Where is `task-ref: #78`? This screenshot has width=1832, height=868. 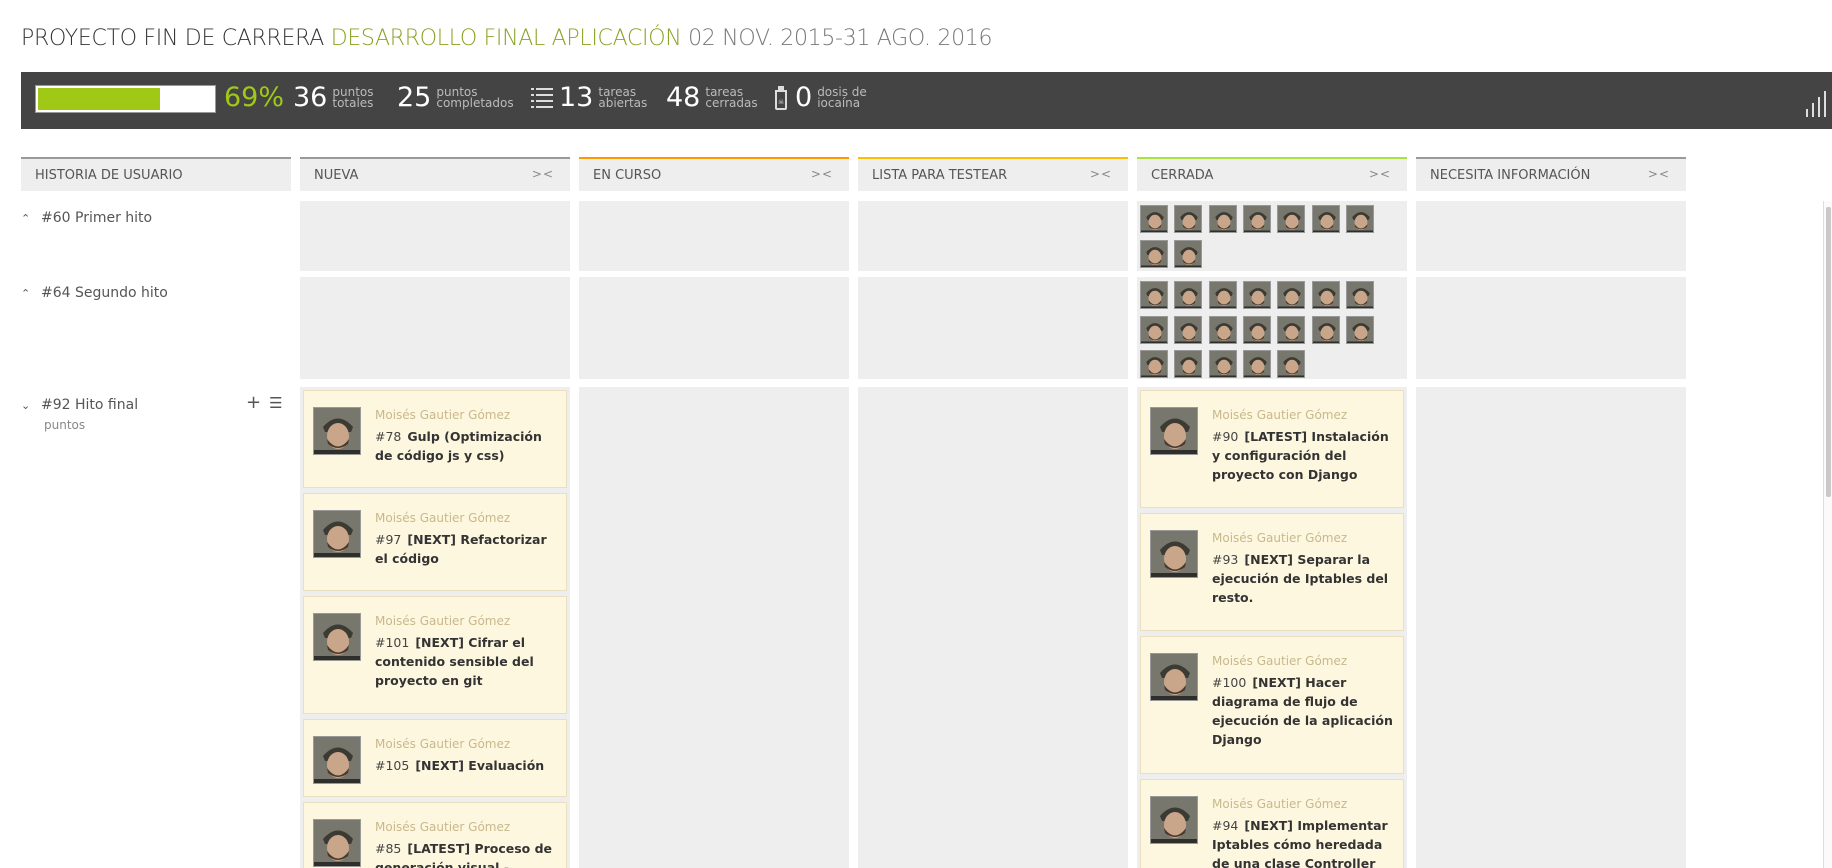 task-ref: #78 is located at coordinates (388, 436).